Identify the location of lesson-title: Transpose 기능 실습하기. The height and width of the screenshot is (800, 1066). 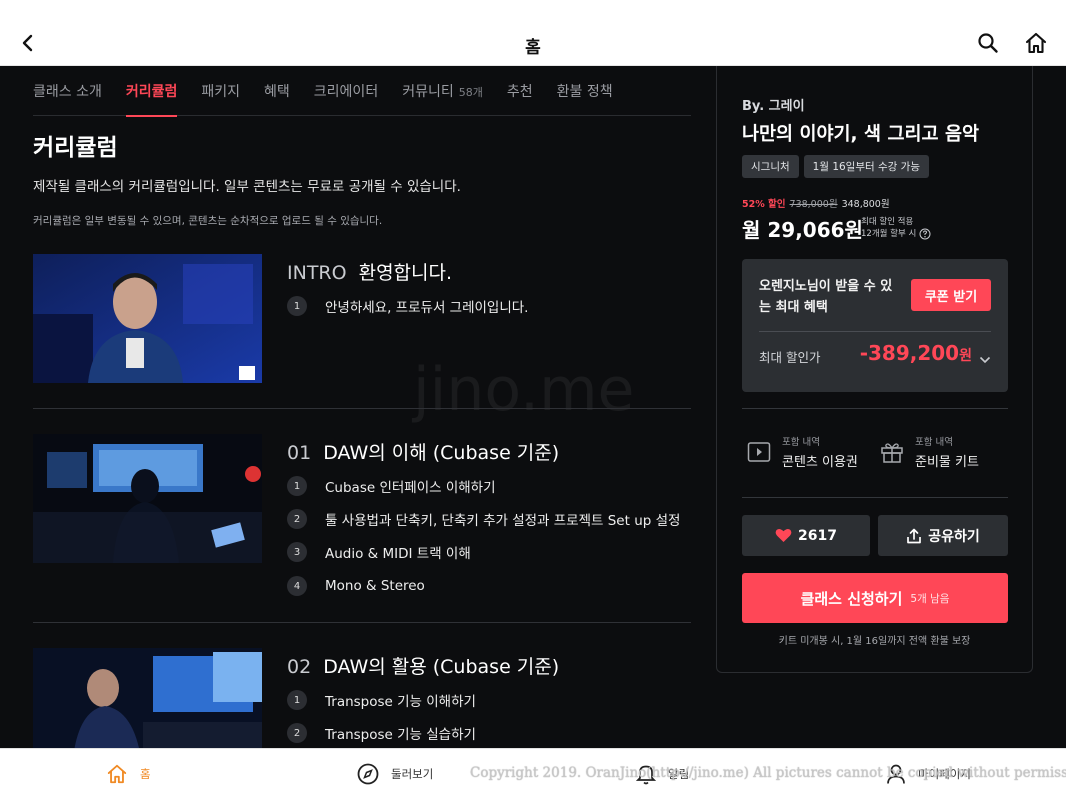
(400, 735).